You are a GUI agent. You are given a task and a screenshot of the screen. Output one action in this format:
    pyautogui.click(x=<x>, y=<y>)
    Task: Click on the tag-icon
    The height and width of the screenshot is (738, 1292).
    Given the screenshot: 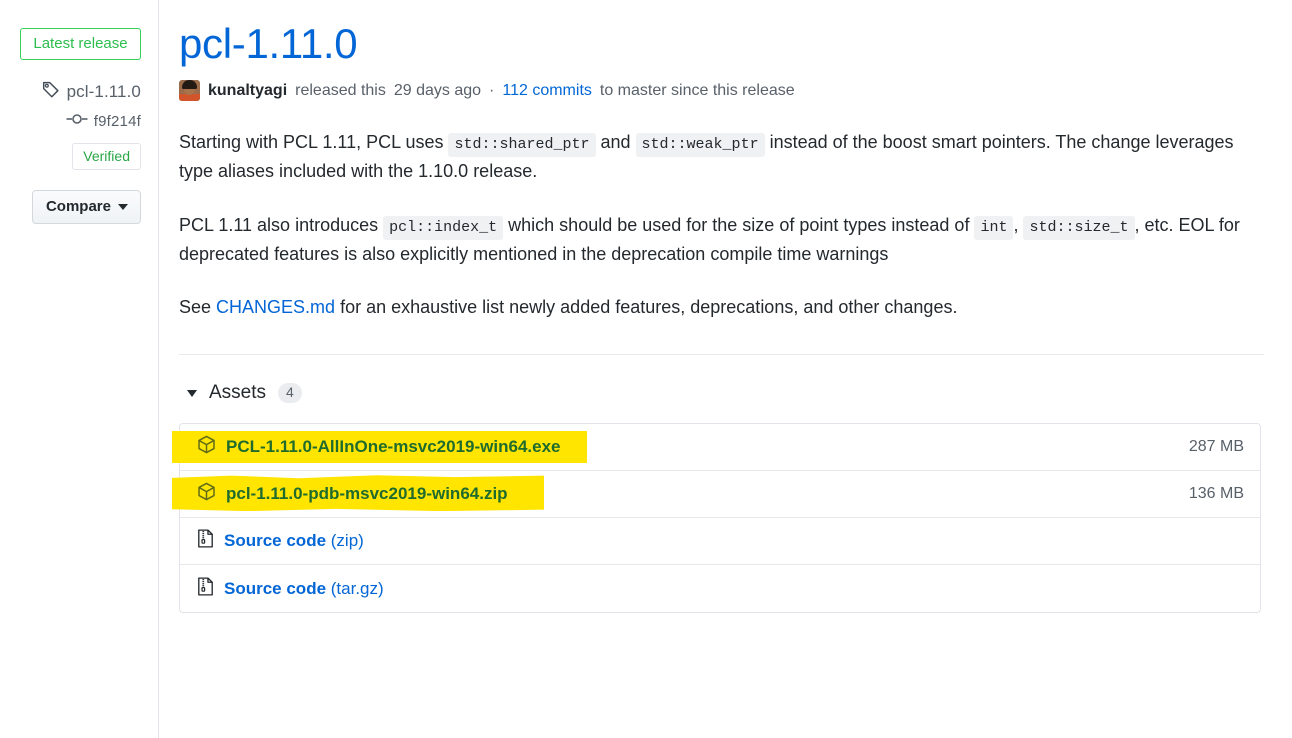 What is the action you would take?
    pyautogui.click(x=51, y=91)
    